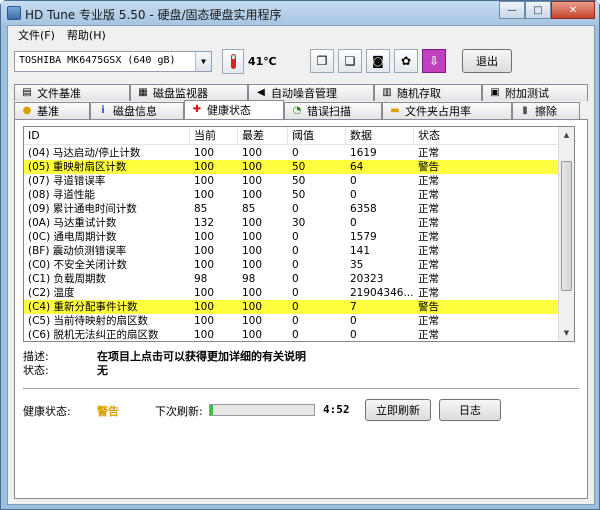 The height and width of the screenshot is (510, 600). Describe the element at coordinates (512, 10) in the screenshot. I see `minimize-button: —` at that location.